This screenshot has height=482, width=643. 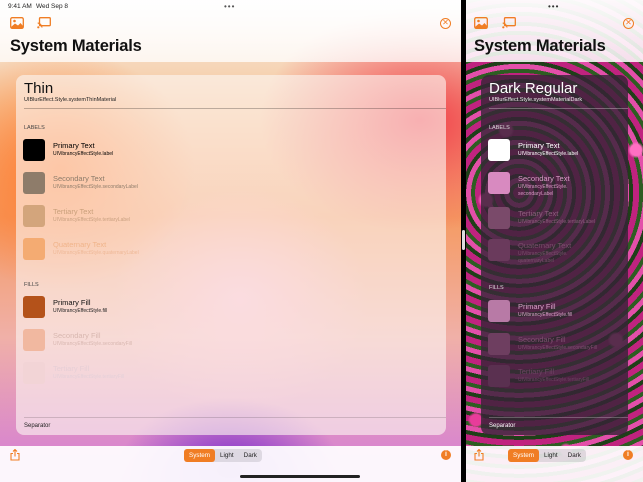 What do you see at coordinates (70, 100) in the screenshot?
I see `material-subtitle: UIBlurEffect.Style.systemThinMaterial` at bounding box center [70, 100].